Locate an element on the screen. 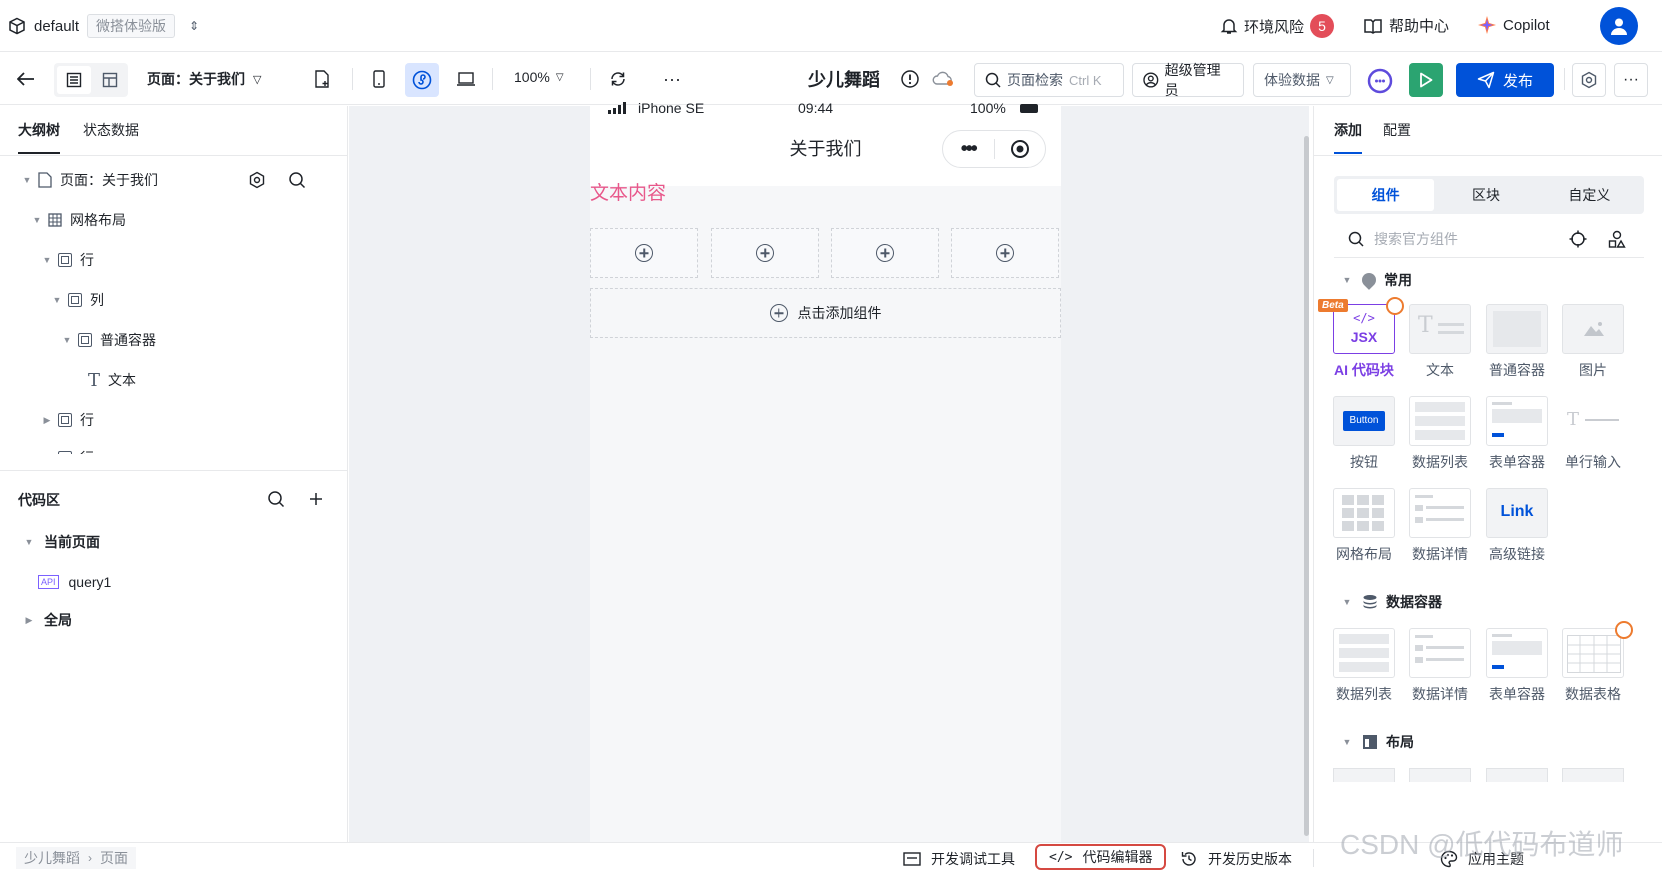 Image resolution: width=1662 pixels, height=872 pixels. desktop-device-button is located at coordinates (466, 79).